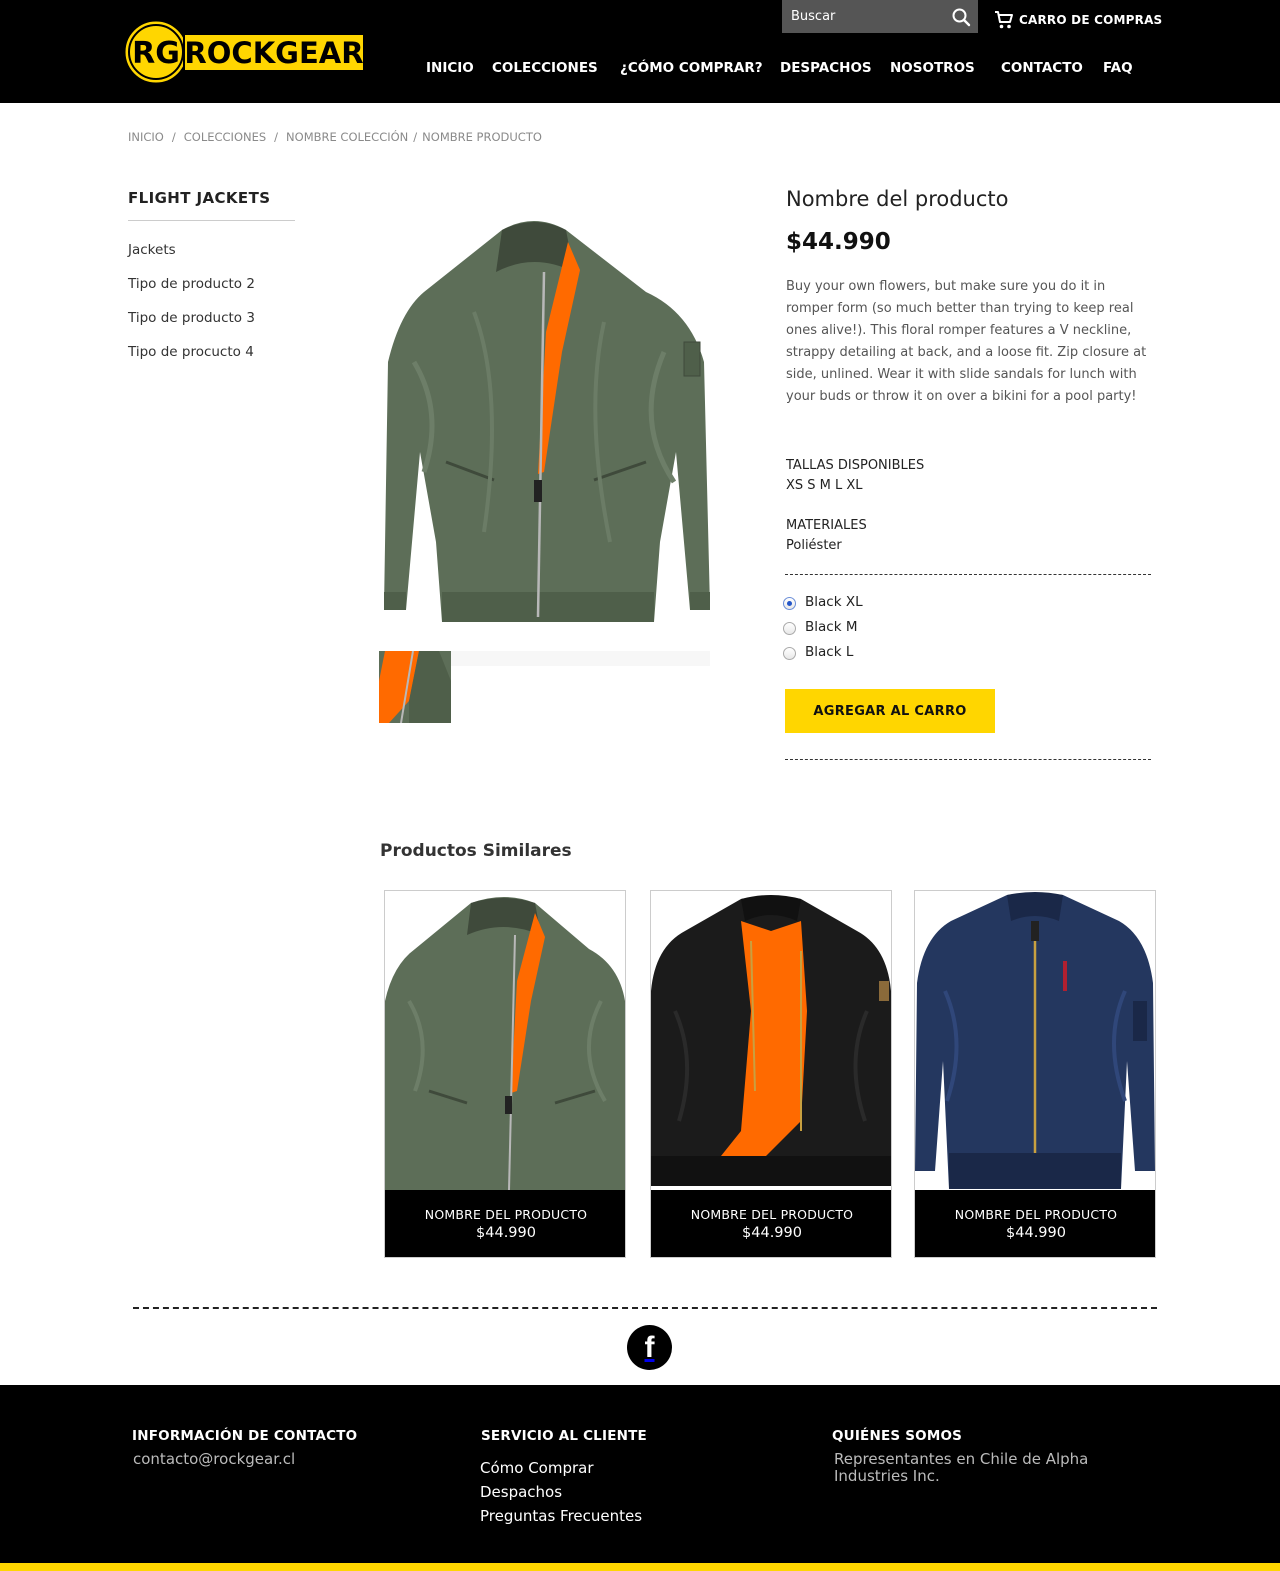 This screenshot has height=1571, width=1280. Describe the element at coordinates (347, 137) in the screenshot. I see `breadcrumb-coleccion: NOMBRE COLECCIÓN` at that location.